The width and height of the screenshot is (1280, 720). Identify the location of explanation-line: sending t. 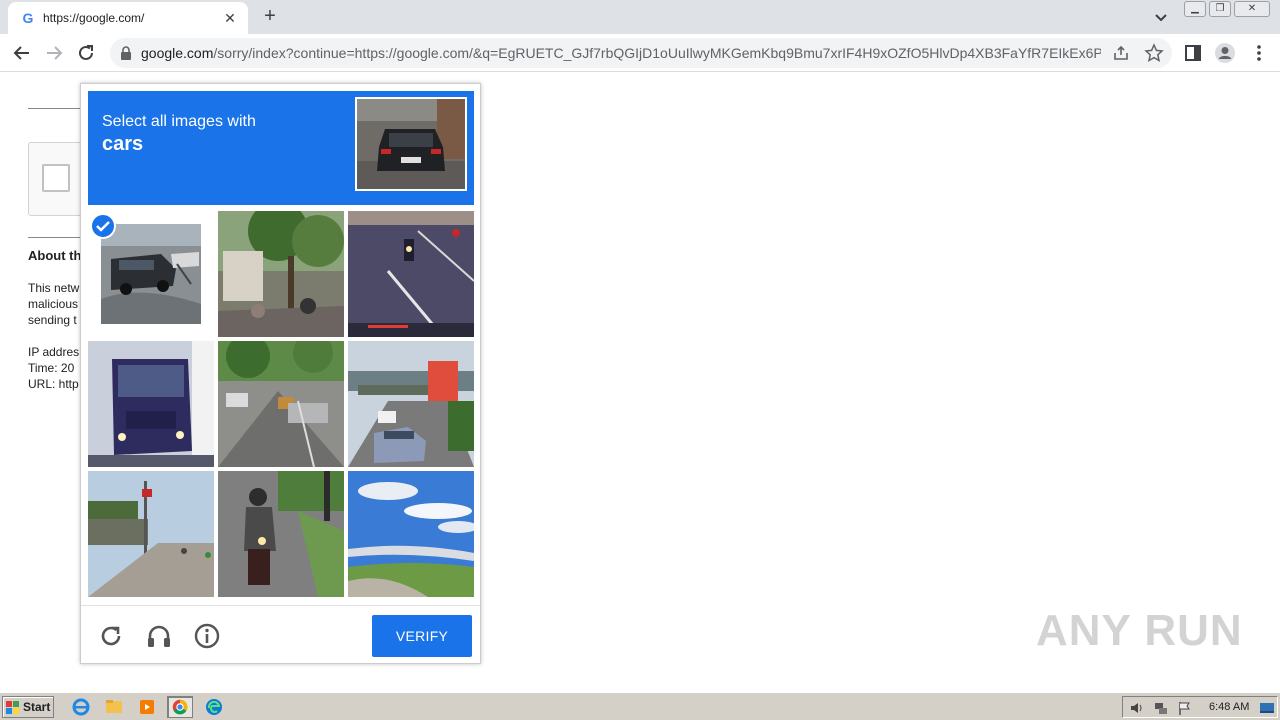
(52, 320).